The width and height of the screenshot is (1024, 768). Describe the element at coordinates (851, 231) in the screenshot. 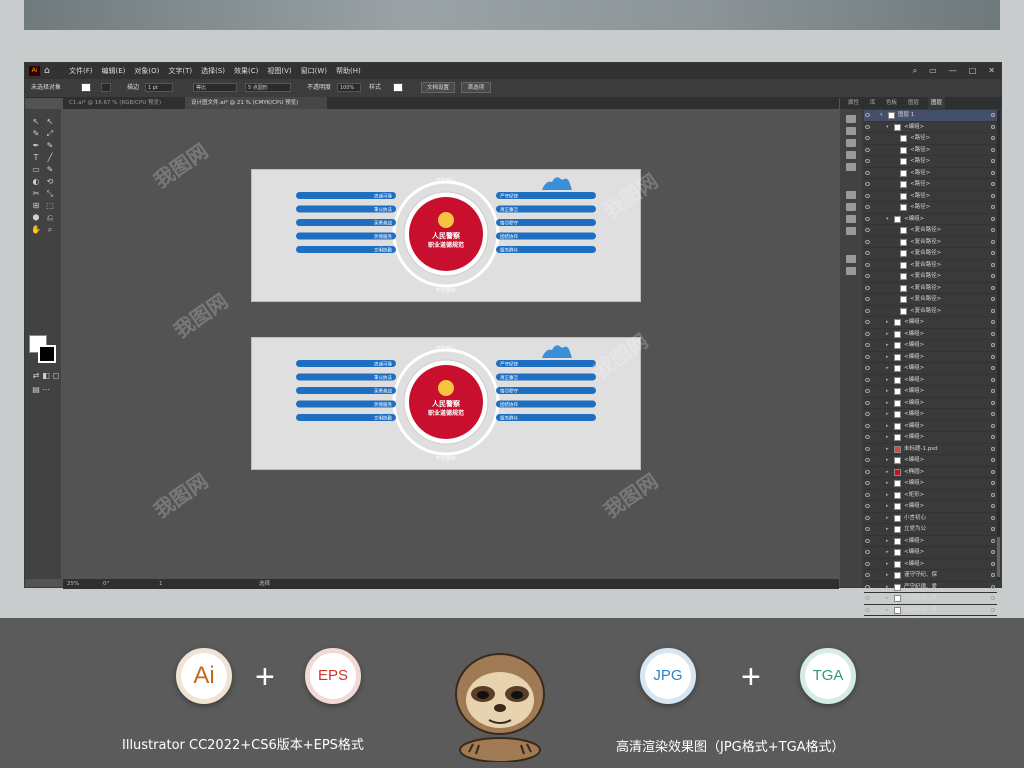

I see `appearance-icon` at that location.